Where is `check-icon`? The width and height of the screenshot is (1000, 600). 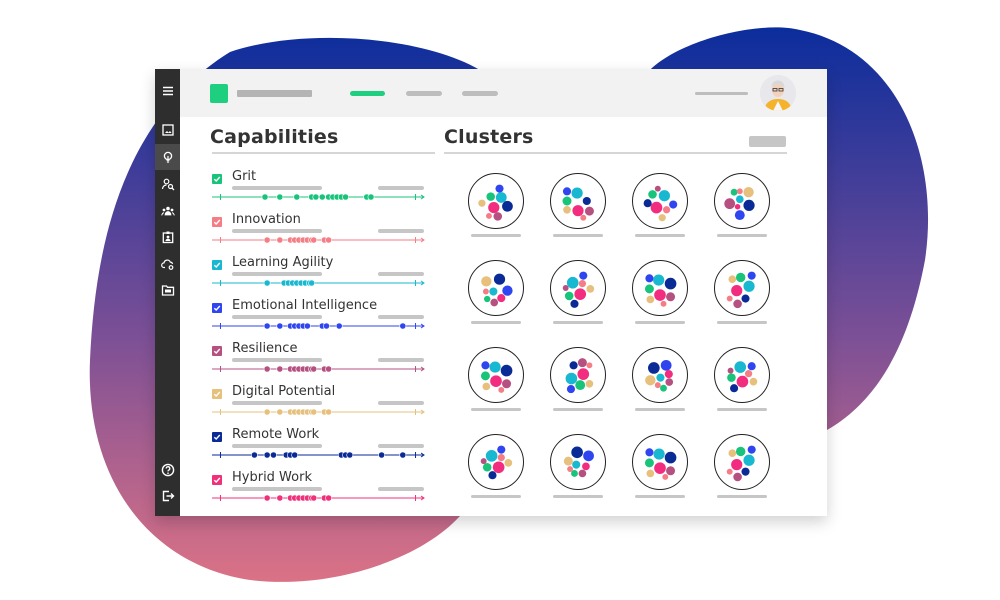 check-icon is located at coordinates (217, 179).